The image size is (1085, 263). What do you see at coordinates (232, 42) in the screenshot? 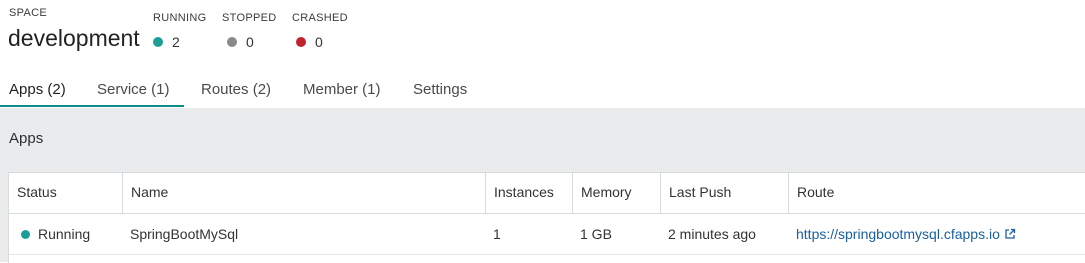
I see `stopped-status-dot-icon` at bounding box center [232, 42].